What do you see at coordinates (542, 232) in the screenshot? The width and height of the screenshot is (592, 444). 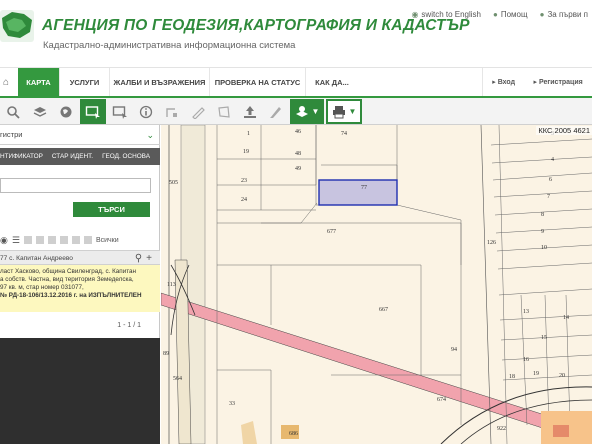 I see `svg-text: 9` at bounding box center [542, 232].